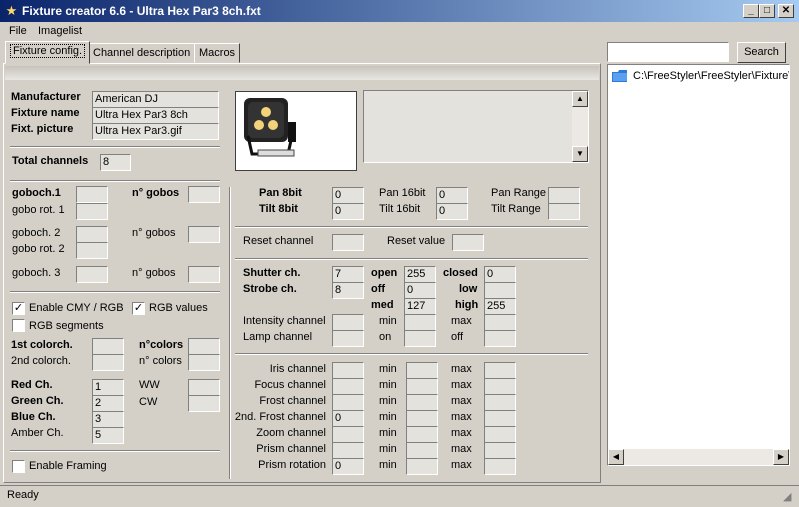 The width and height of the screenshot is (799, 507). I want to click on tilt16-field: 0, so click(452, 211).